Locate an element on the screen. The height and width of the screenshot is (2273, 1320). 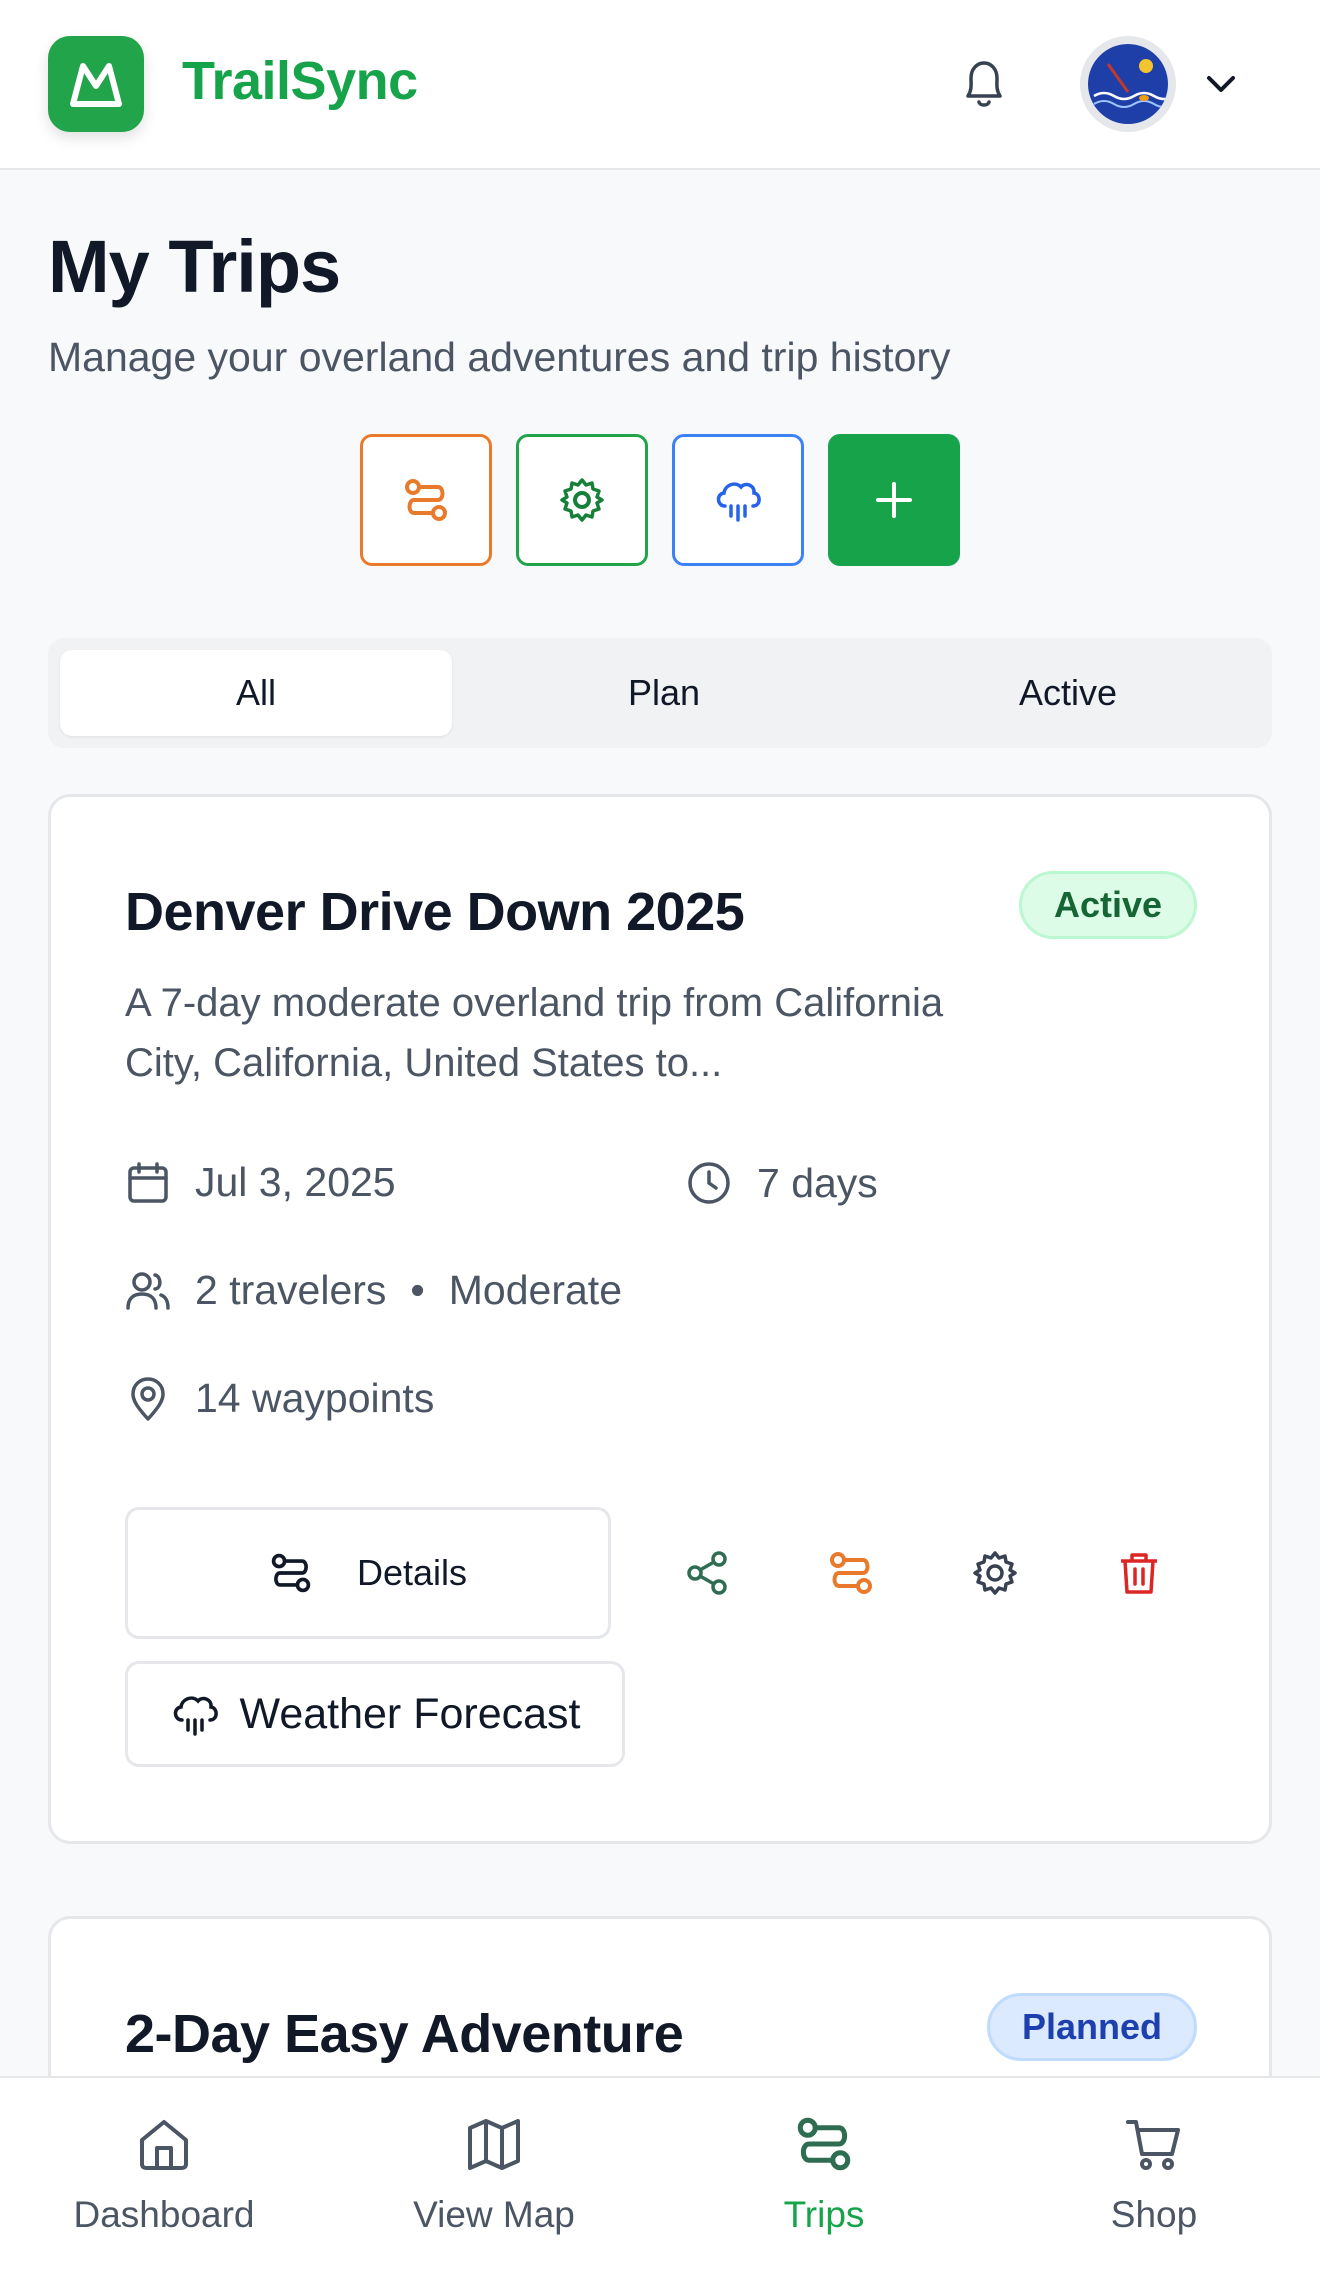
mountain-logo-icon is located at coordinates (96, 84).